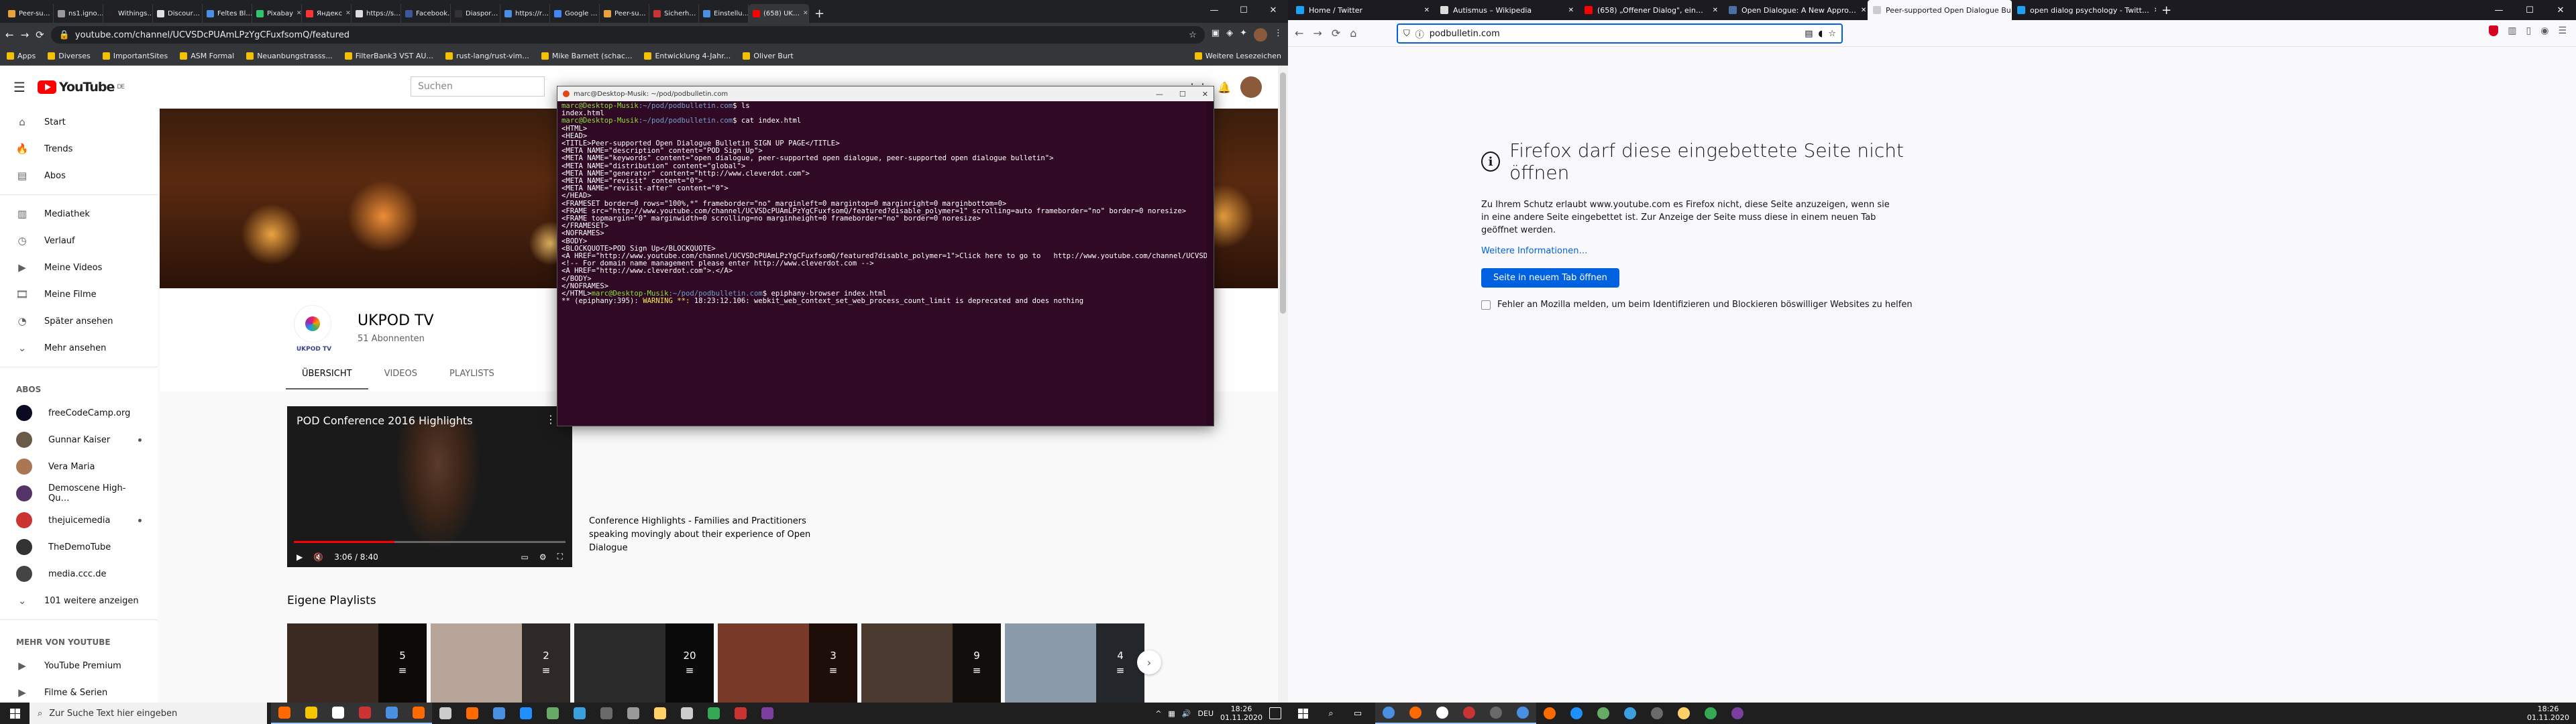  I want to click on bookmark-item: Oliver Burt, so click(768, 56).